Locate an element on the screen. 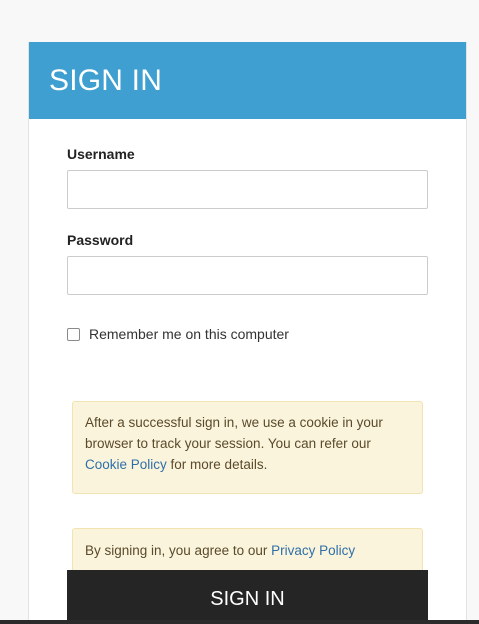  bottom-edge-bar is located at coordinates (239, 622).